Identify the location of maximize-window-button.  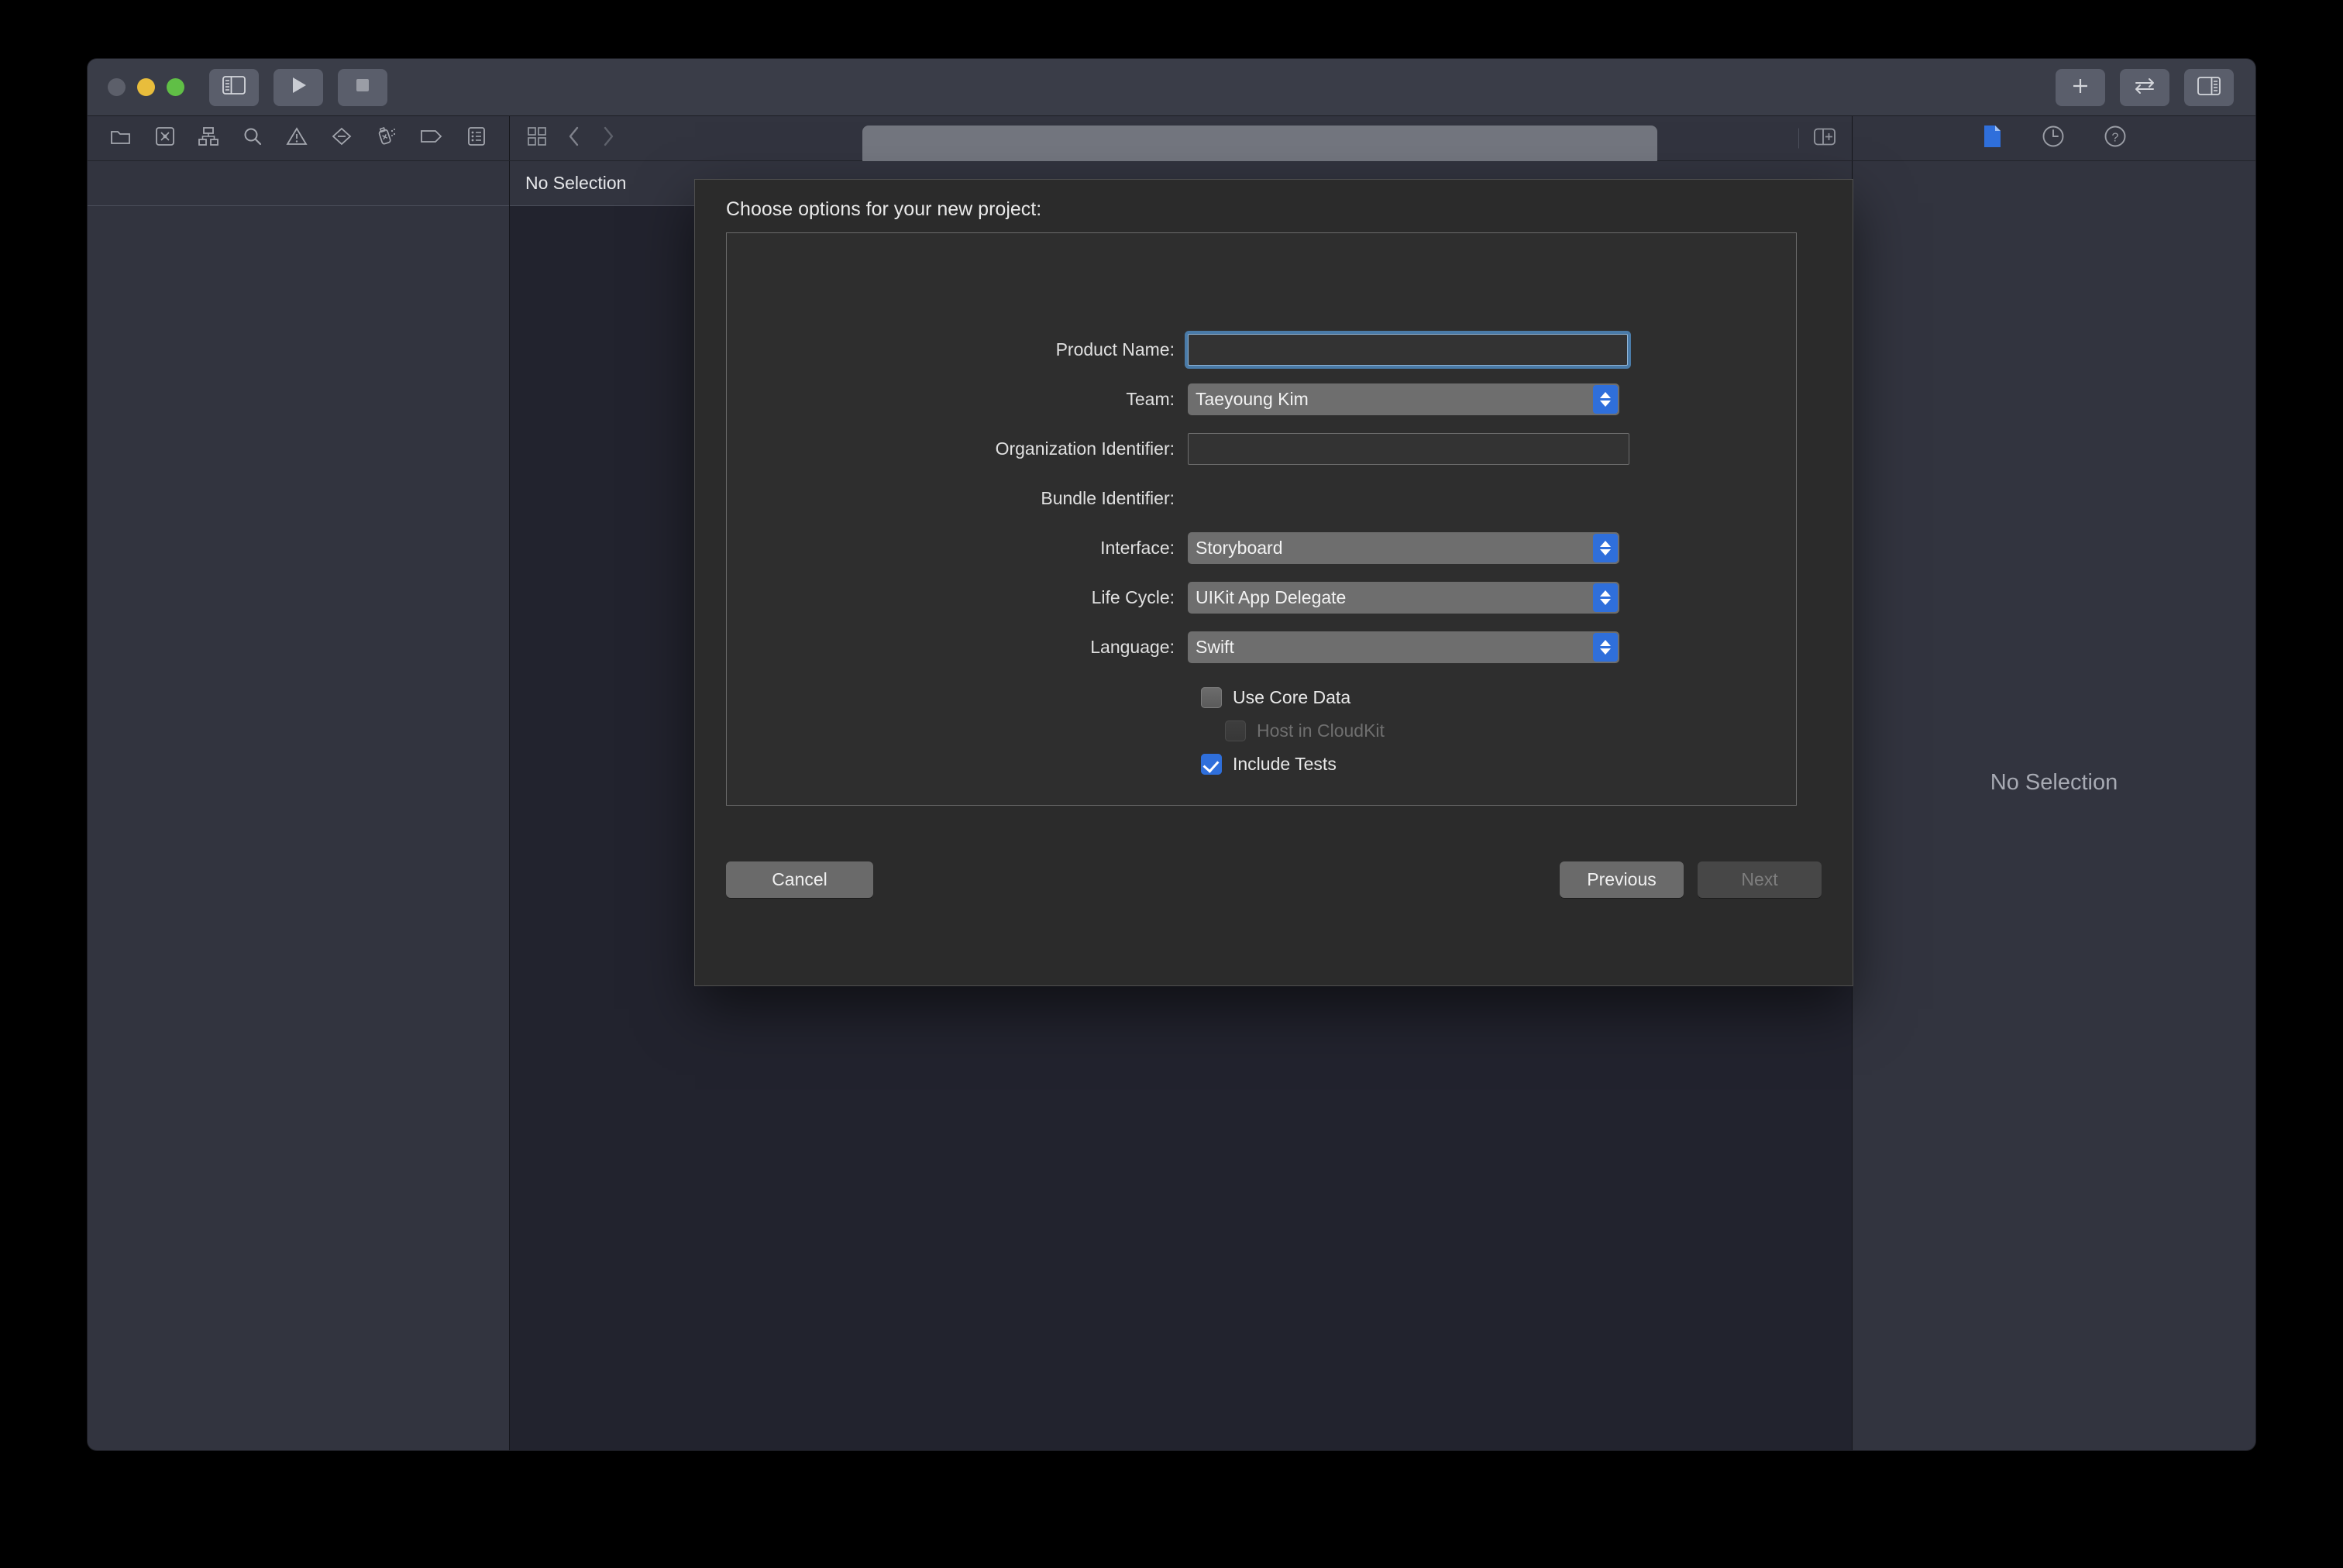
(175, 87).